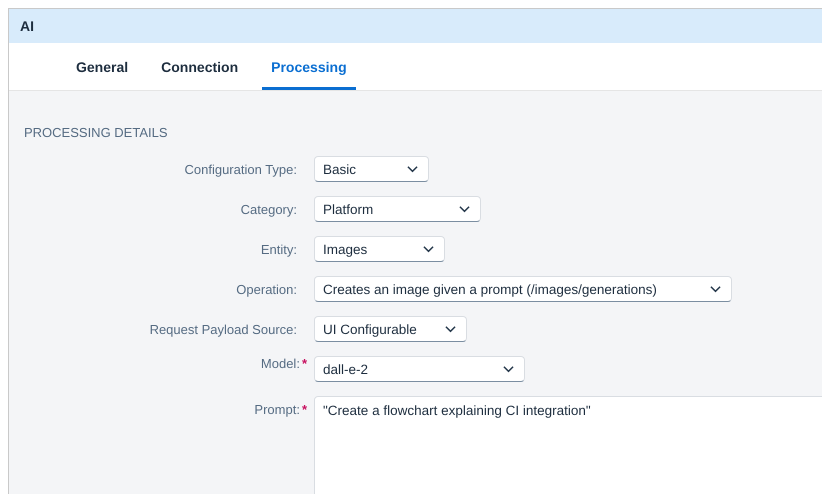 Image resolution: width=822 pixels, height=494 pixels. What do you see at coordinates (266, 289) in the screenshot?
I see `field-label: Operation:` at bounding box center [266, 289].